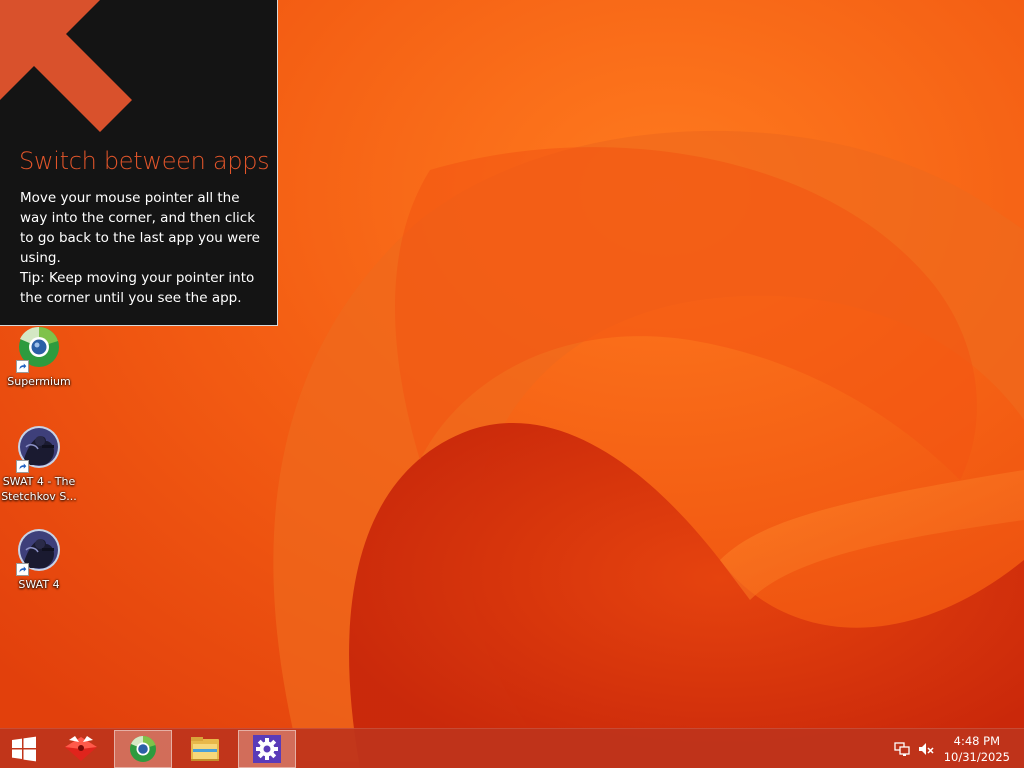 The width and height of the screenshot is (1024, 768). Describe the element at coordinates (512, 748) in the screenshot. I see `taskbar: 4:48 PM 10/31/2025` at that location.